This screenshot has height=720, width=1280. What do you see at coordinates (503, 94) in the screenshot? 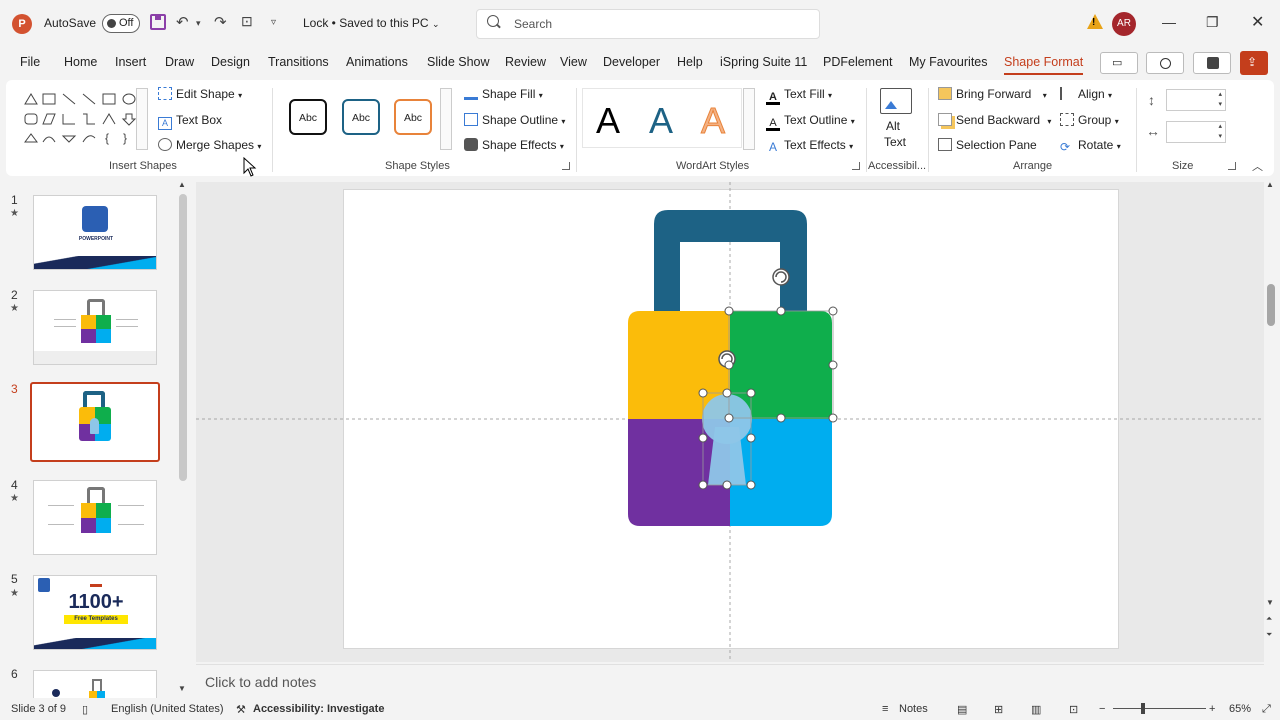
I see `shape-fill-button: Shape Fill ▾` at bounding box center [503, 94].